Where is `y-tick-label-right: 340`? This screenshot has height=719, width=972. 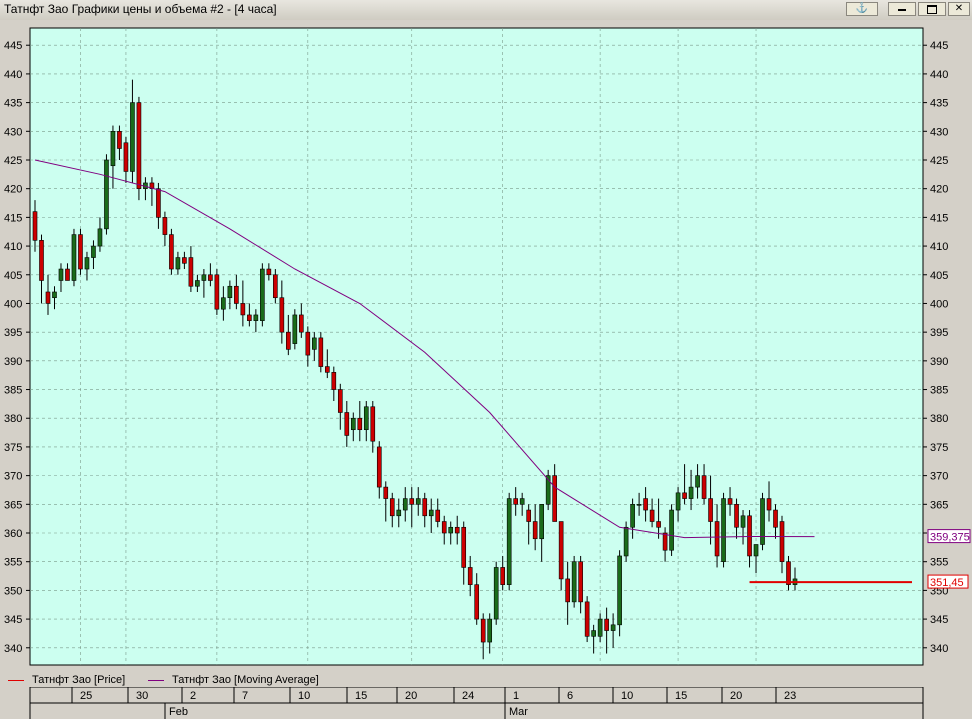 y-tick-label-right: 340 is located at coordinates (939, 649).